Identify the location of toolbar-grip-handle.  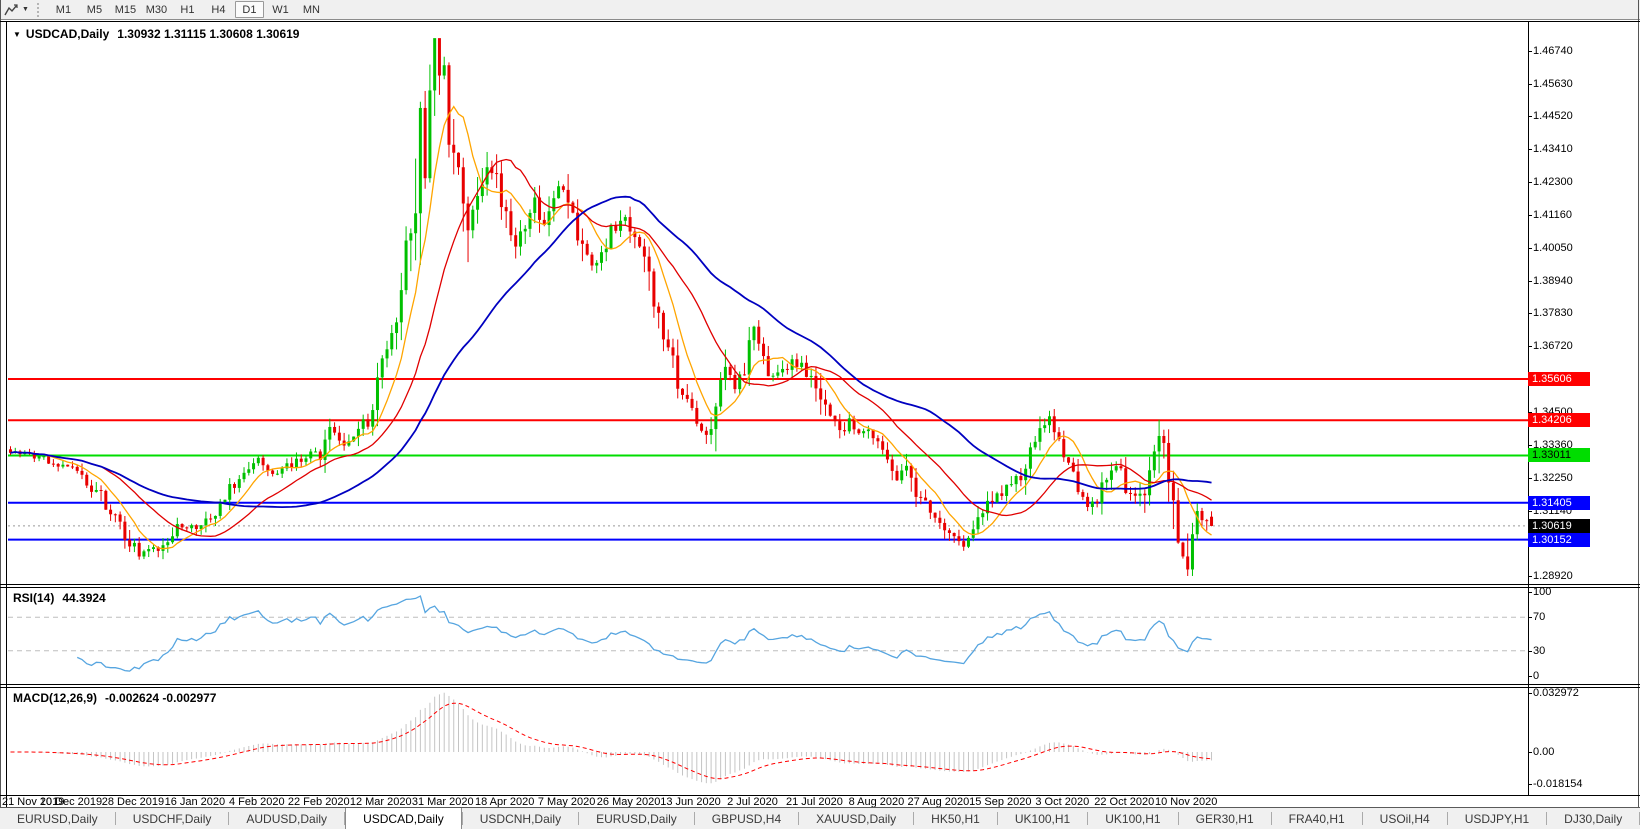
(39, 9).